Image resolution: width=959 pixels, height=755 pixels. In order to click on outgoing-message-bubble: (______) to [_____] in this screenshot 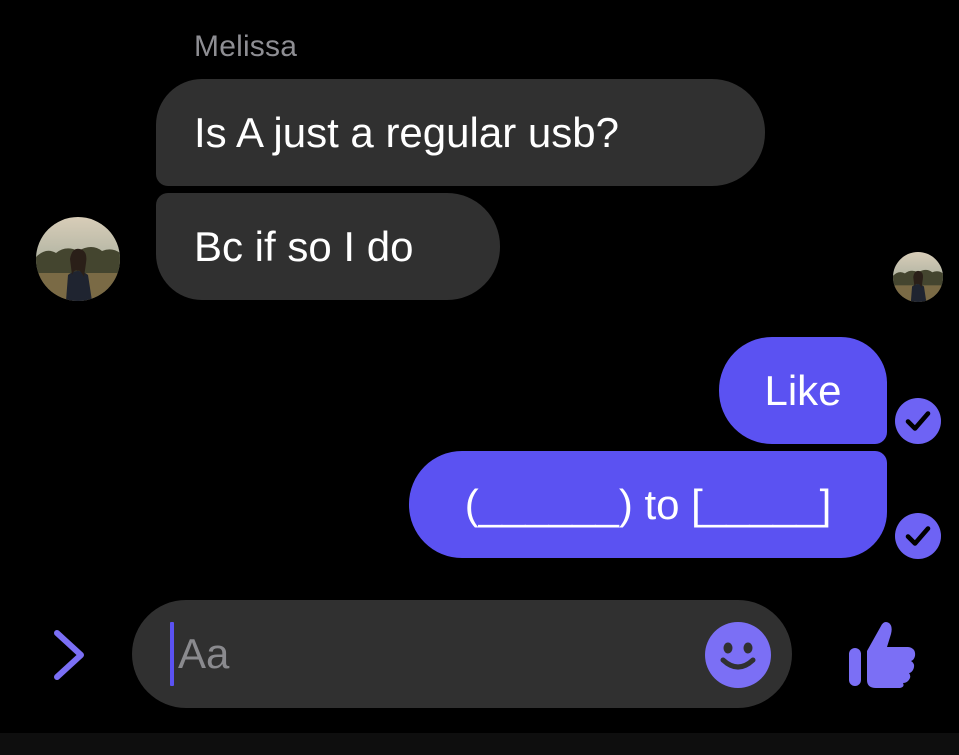, I will do `click(648, 504)`.